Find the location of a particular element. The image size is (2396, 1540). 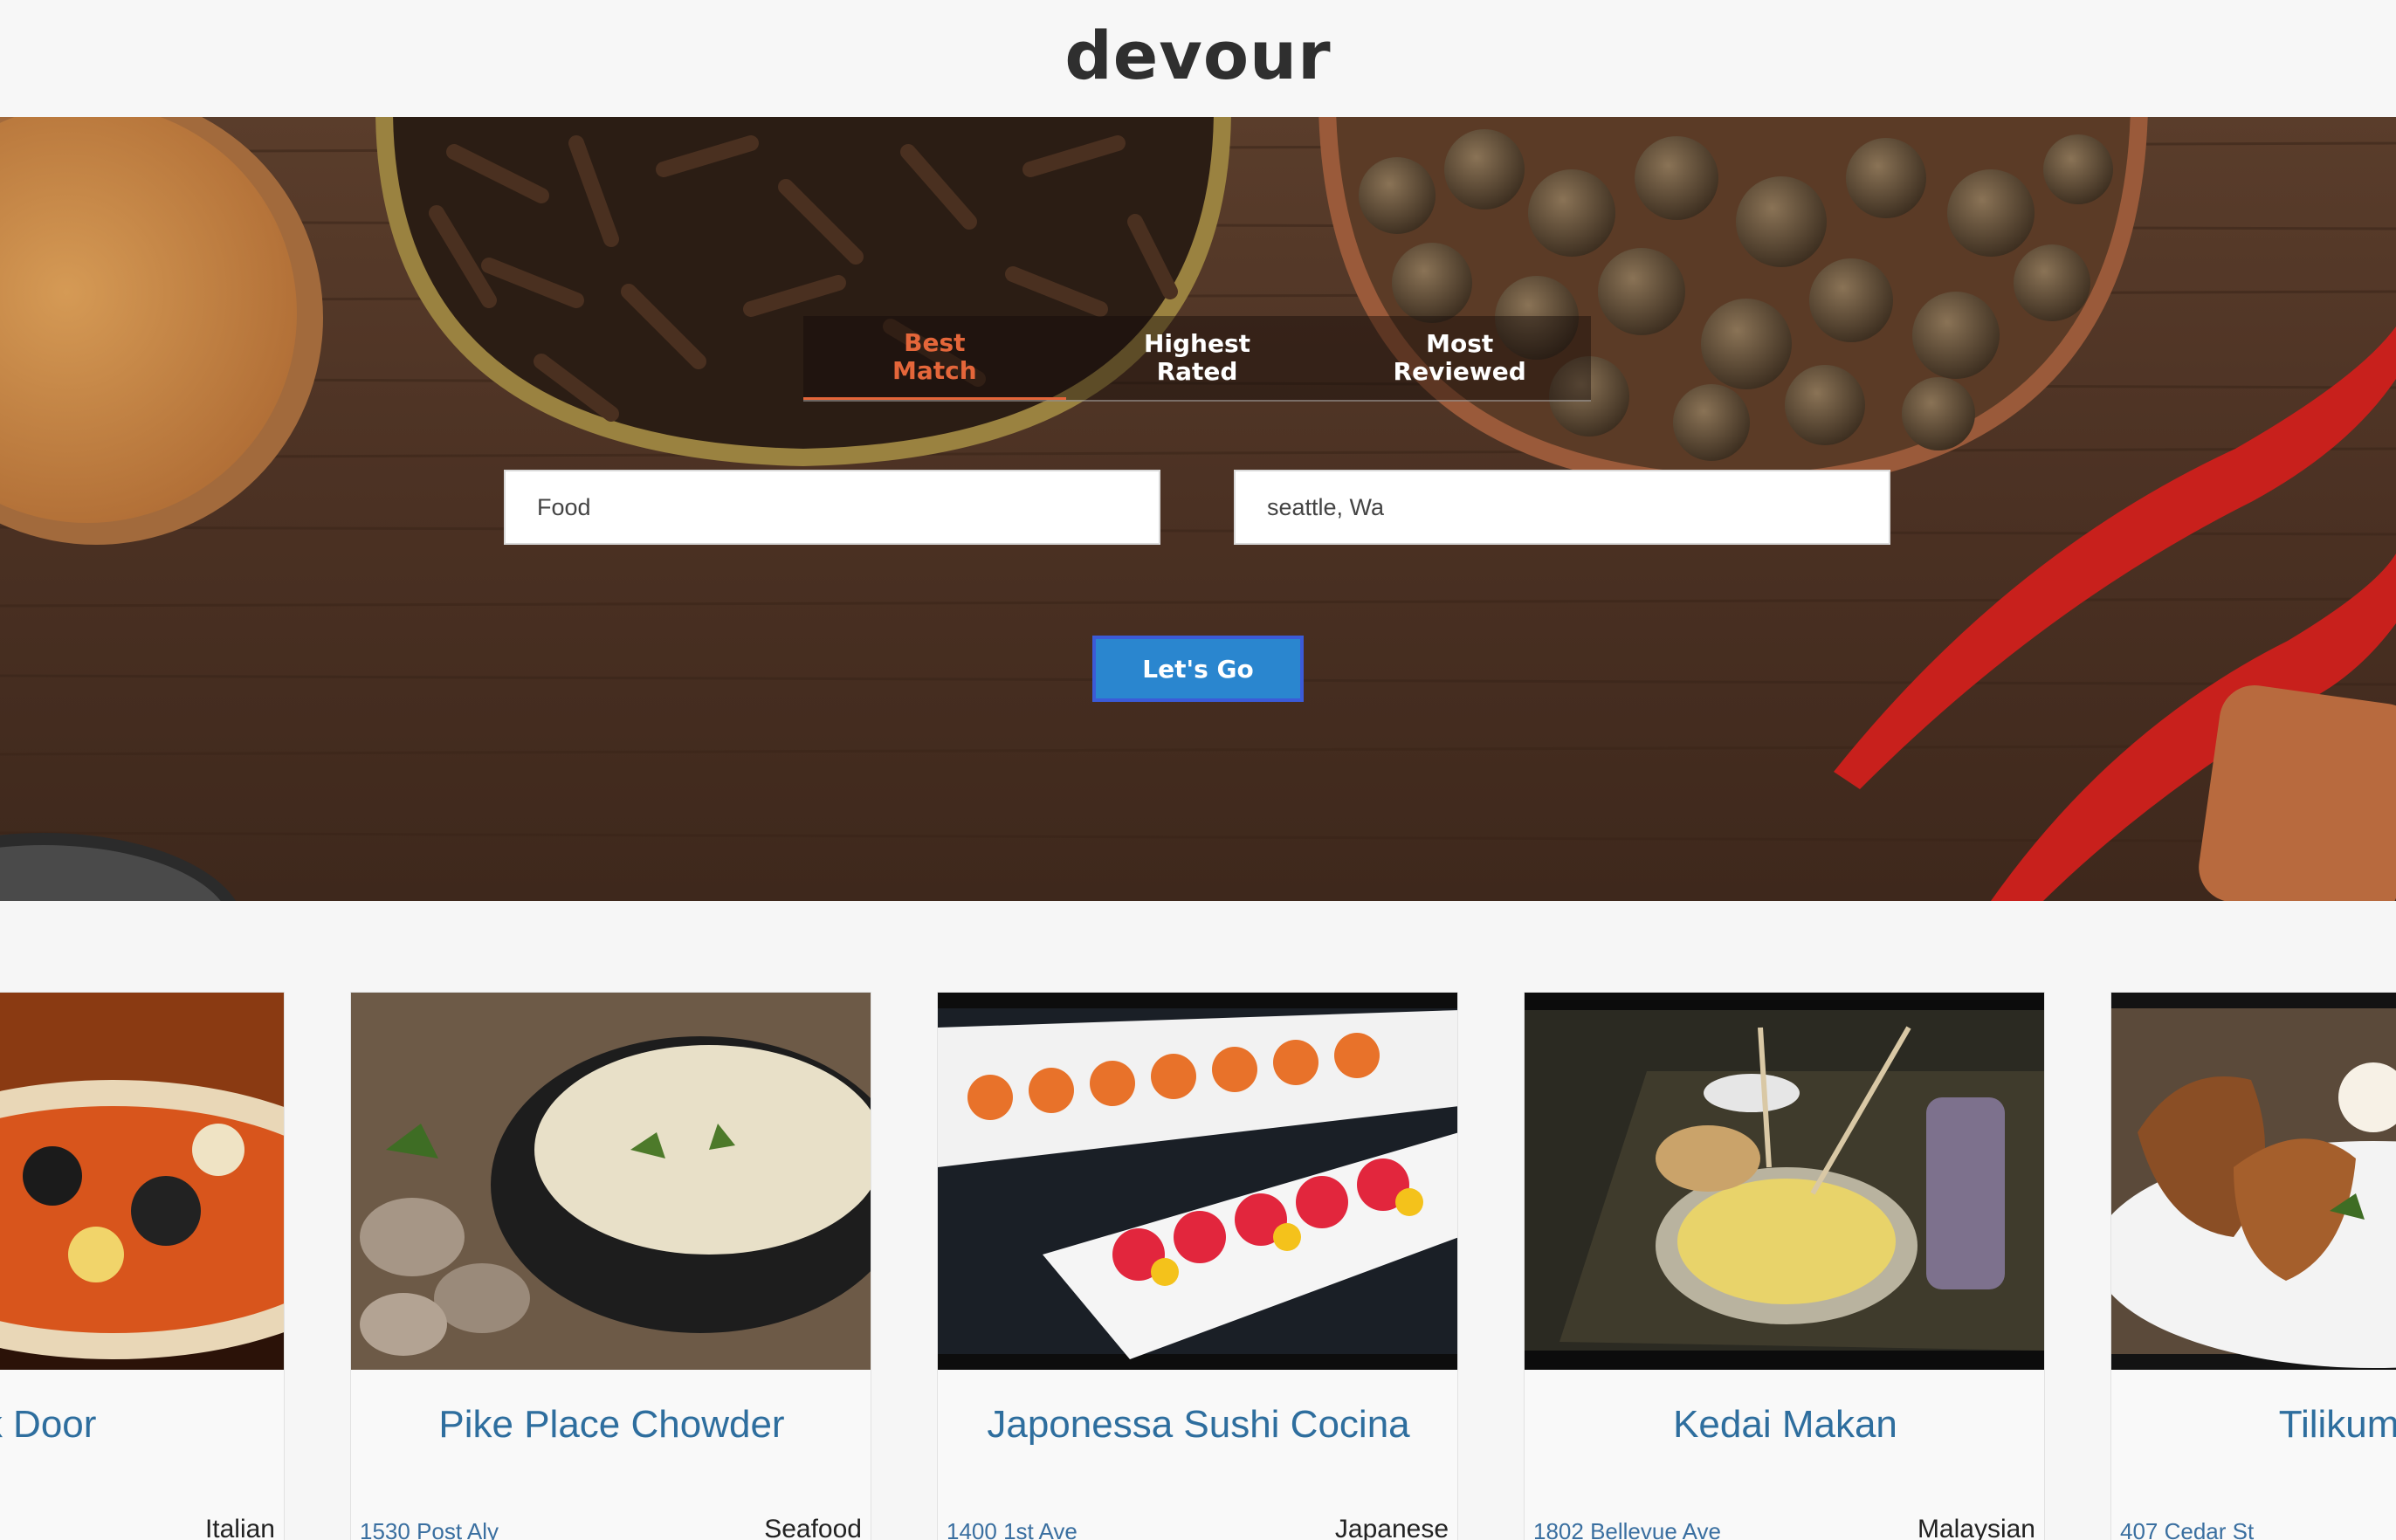

restaurant-card: Tilikum Pla 407 Cedar St is located at coordinates (2253, 1266).